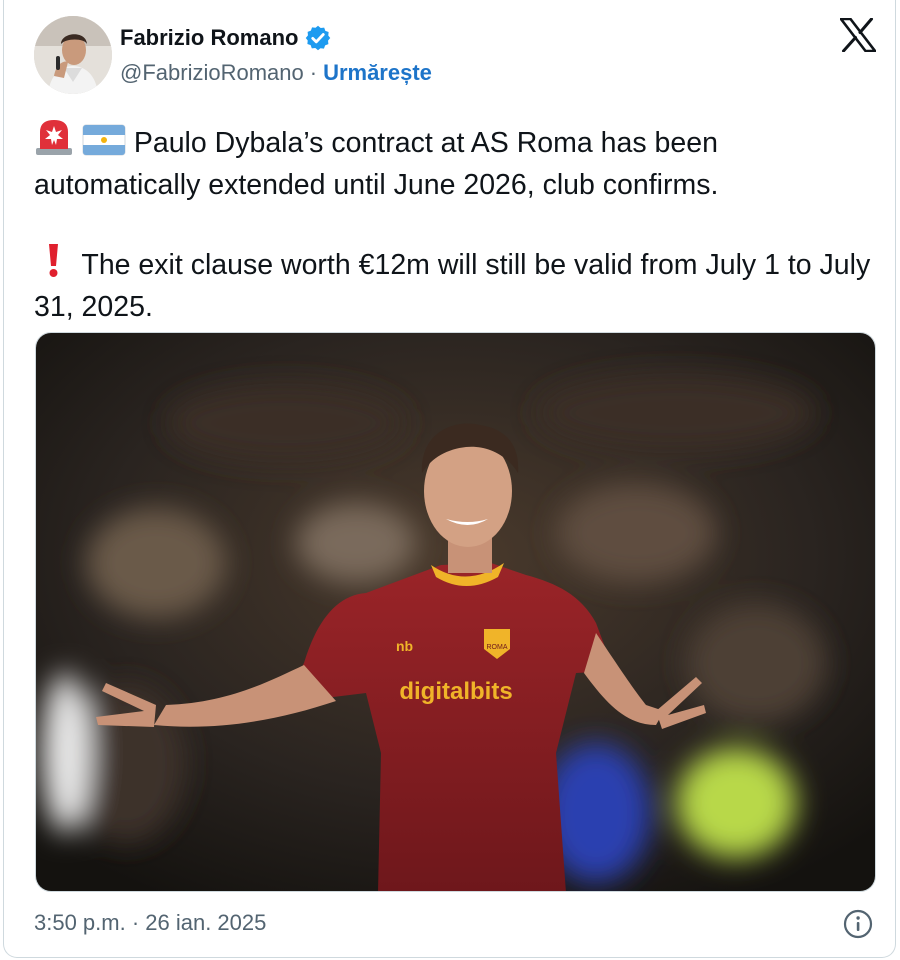  Describe the element at coordinates (454, 924) in the screenshot. I see `tweet-footer: 3:50 p.m. · 26 ian. 2025` at that location.